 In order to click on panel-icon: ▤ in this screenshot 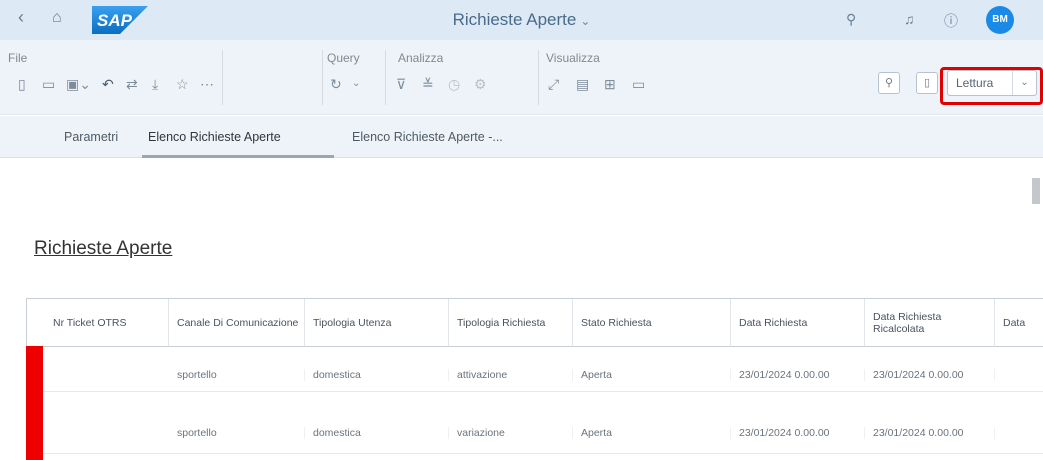, I will do `click(582, 84)`.